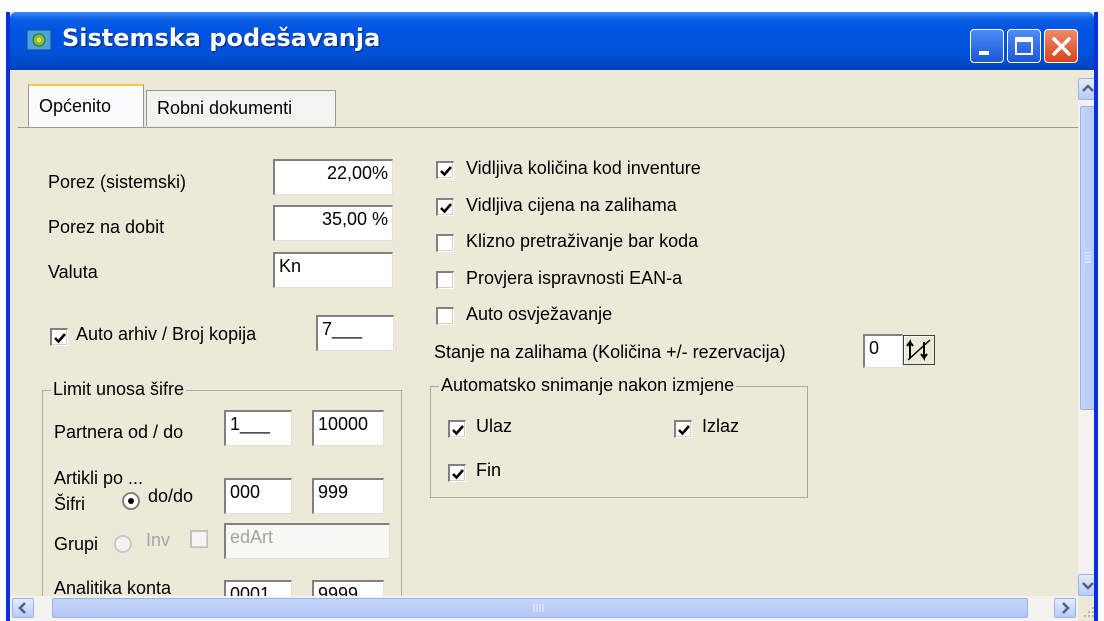 The height and width of the screenshot is (621, 1104). I want to click on do-do-label: do/do, so click(171, 496).